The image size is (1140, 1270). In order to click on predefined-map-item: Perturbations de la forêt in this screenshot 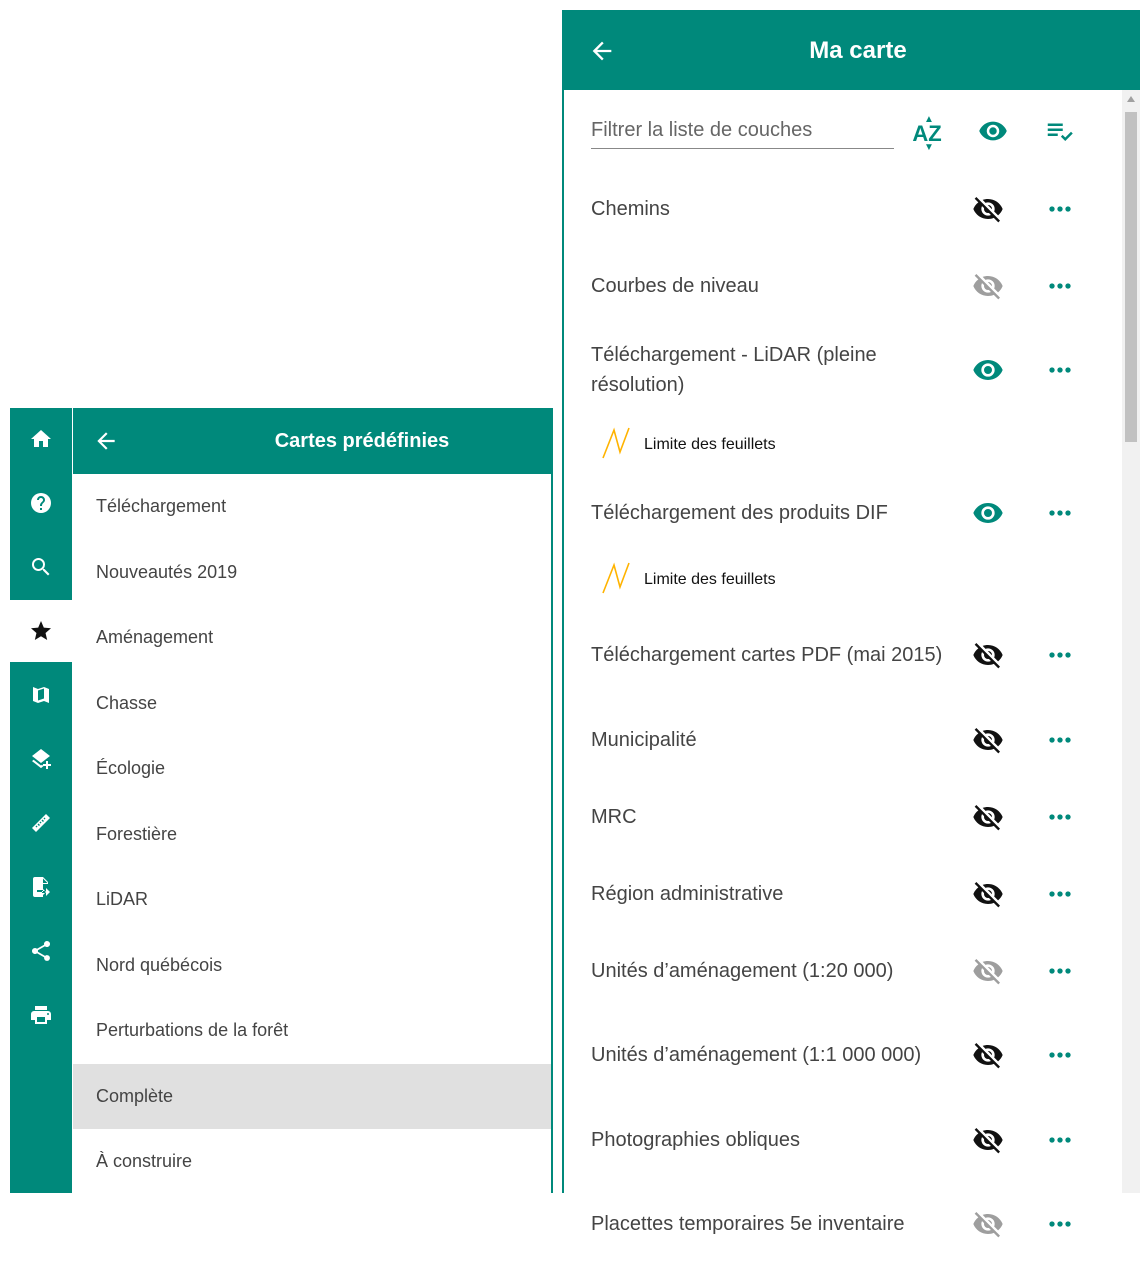, I will do `click(312, 1031)`.